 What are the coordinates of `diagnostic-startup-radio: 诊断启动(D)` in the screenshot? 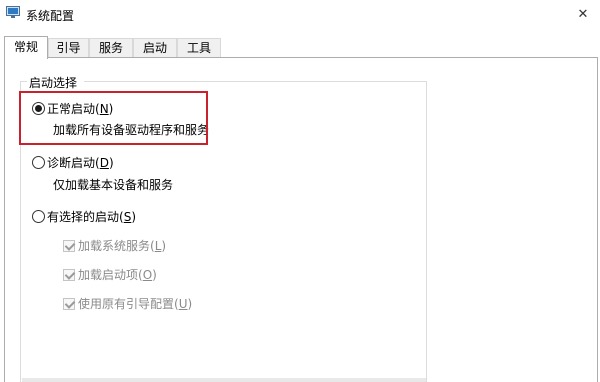 It's located at (73, 162).